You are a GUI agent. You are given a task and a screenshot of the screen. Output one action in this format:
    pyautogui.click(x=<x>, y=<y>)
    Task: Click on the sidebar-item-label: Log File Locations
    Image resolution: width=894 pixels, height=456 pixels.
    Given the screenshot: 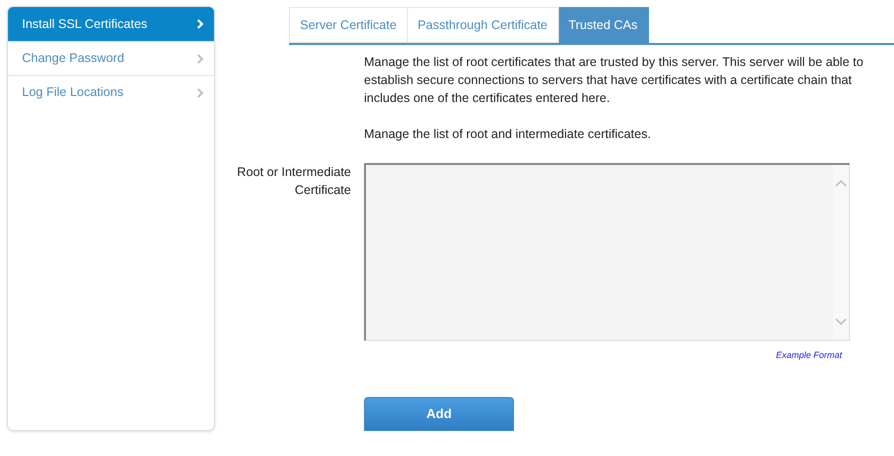 What is the action you would take?
    pyautogui.click(x=73, y=93)
    